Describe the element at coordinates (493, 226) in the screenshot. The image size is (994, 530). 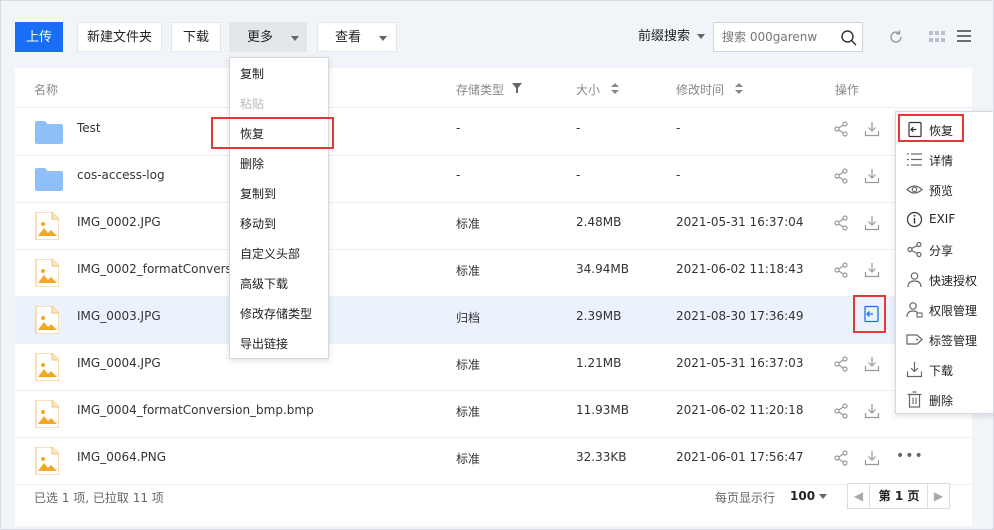
I see `table-row: IMG_0002.JPG 标准 2.48MB 2021-05-31 16:37:04` at that location.